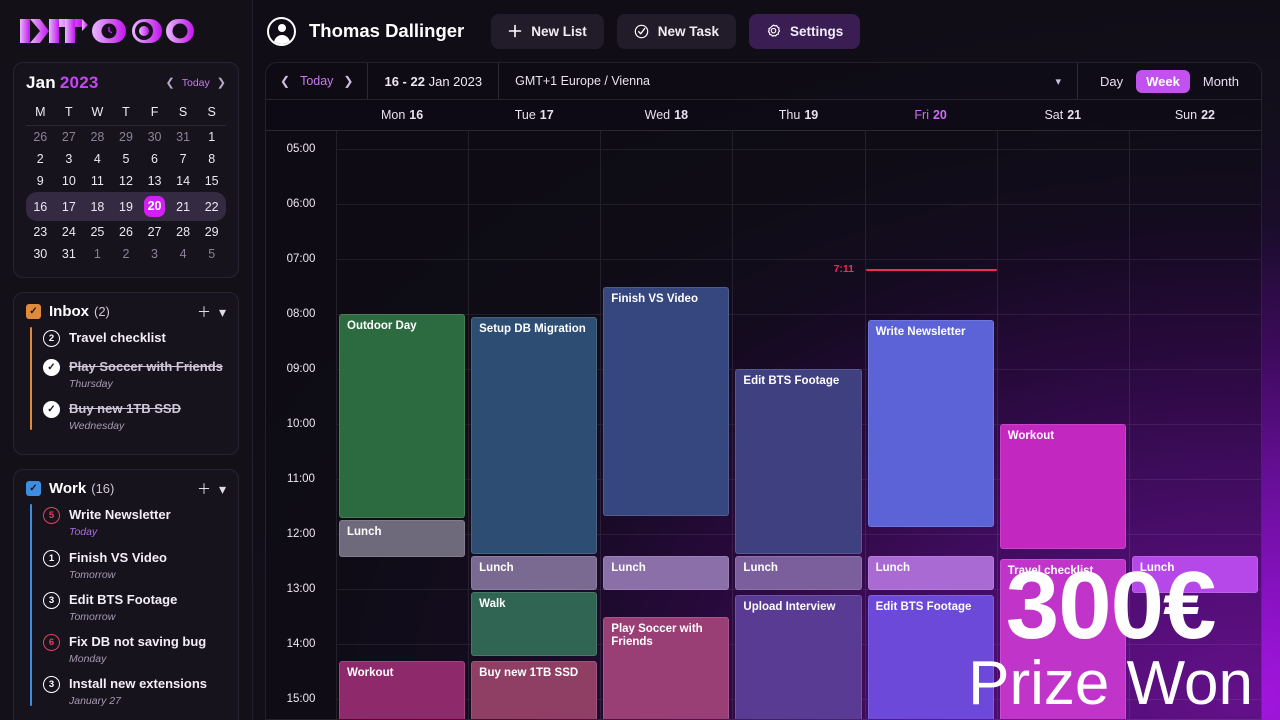  Describe the element at coordinates (1063, 115) in the screenshot. I see `day-header-sat: Sat 21` at that location.